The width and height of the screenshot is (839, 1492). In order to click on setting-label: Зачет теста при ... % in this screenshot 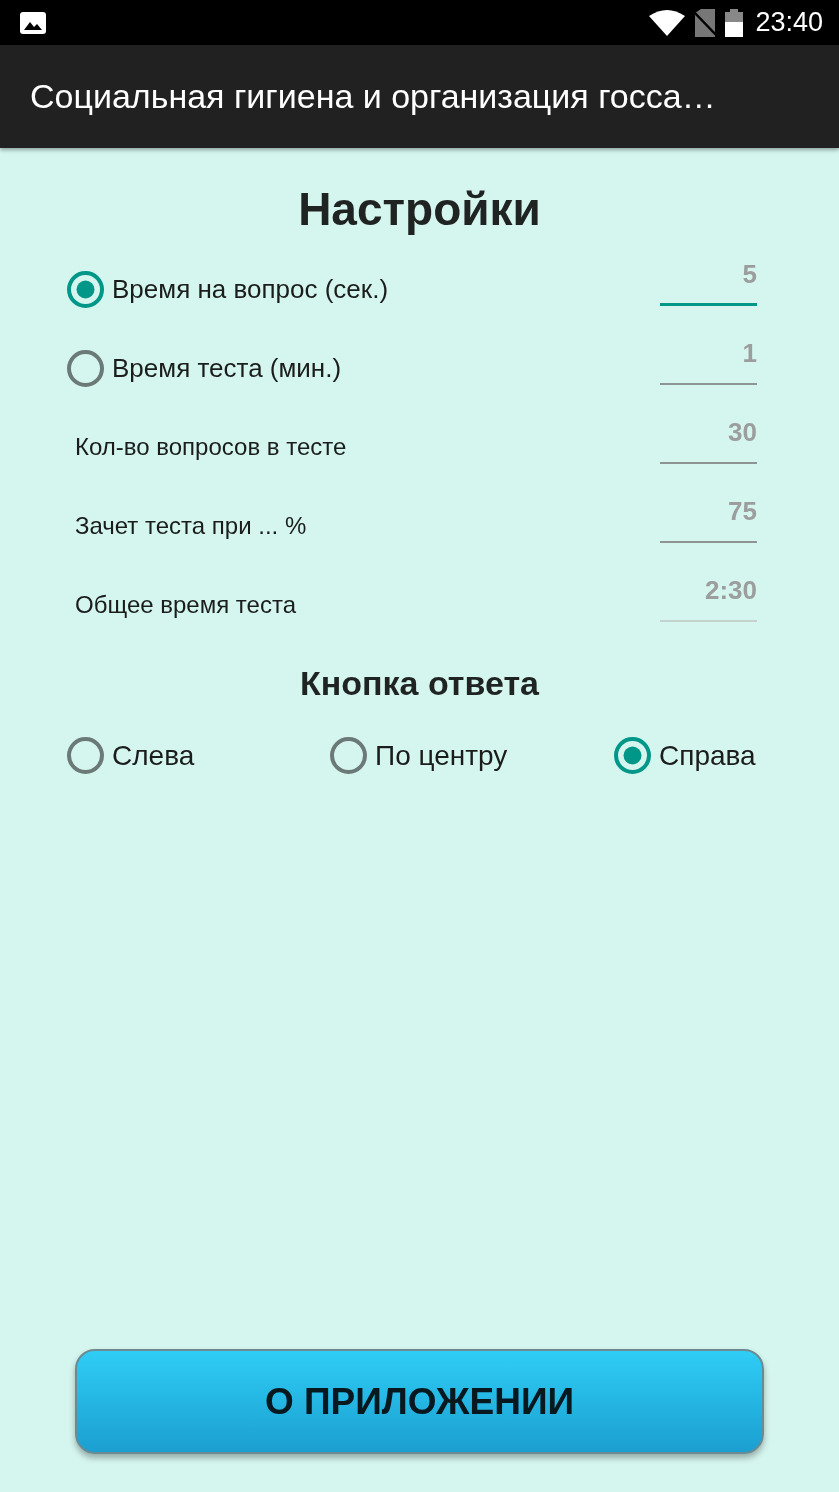, I will do `click(190, 527)`.